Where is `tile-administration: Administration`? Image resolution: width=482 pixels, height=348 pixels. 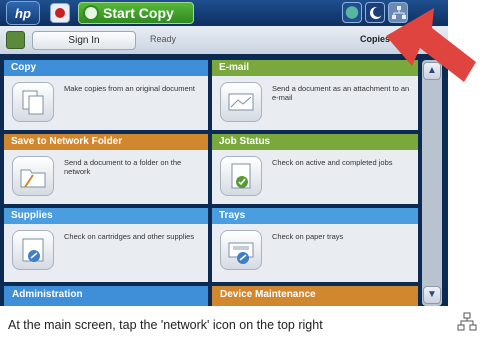
tile-administration: Administration is located at coordinates (106, 296).